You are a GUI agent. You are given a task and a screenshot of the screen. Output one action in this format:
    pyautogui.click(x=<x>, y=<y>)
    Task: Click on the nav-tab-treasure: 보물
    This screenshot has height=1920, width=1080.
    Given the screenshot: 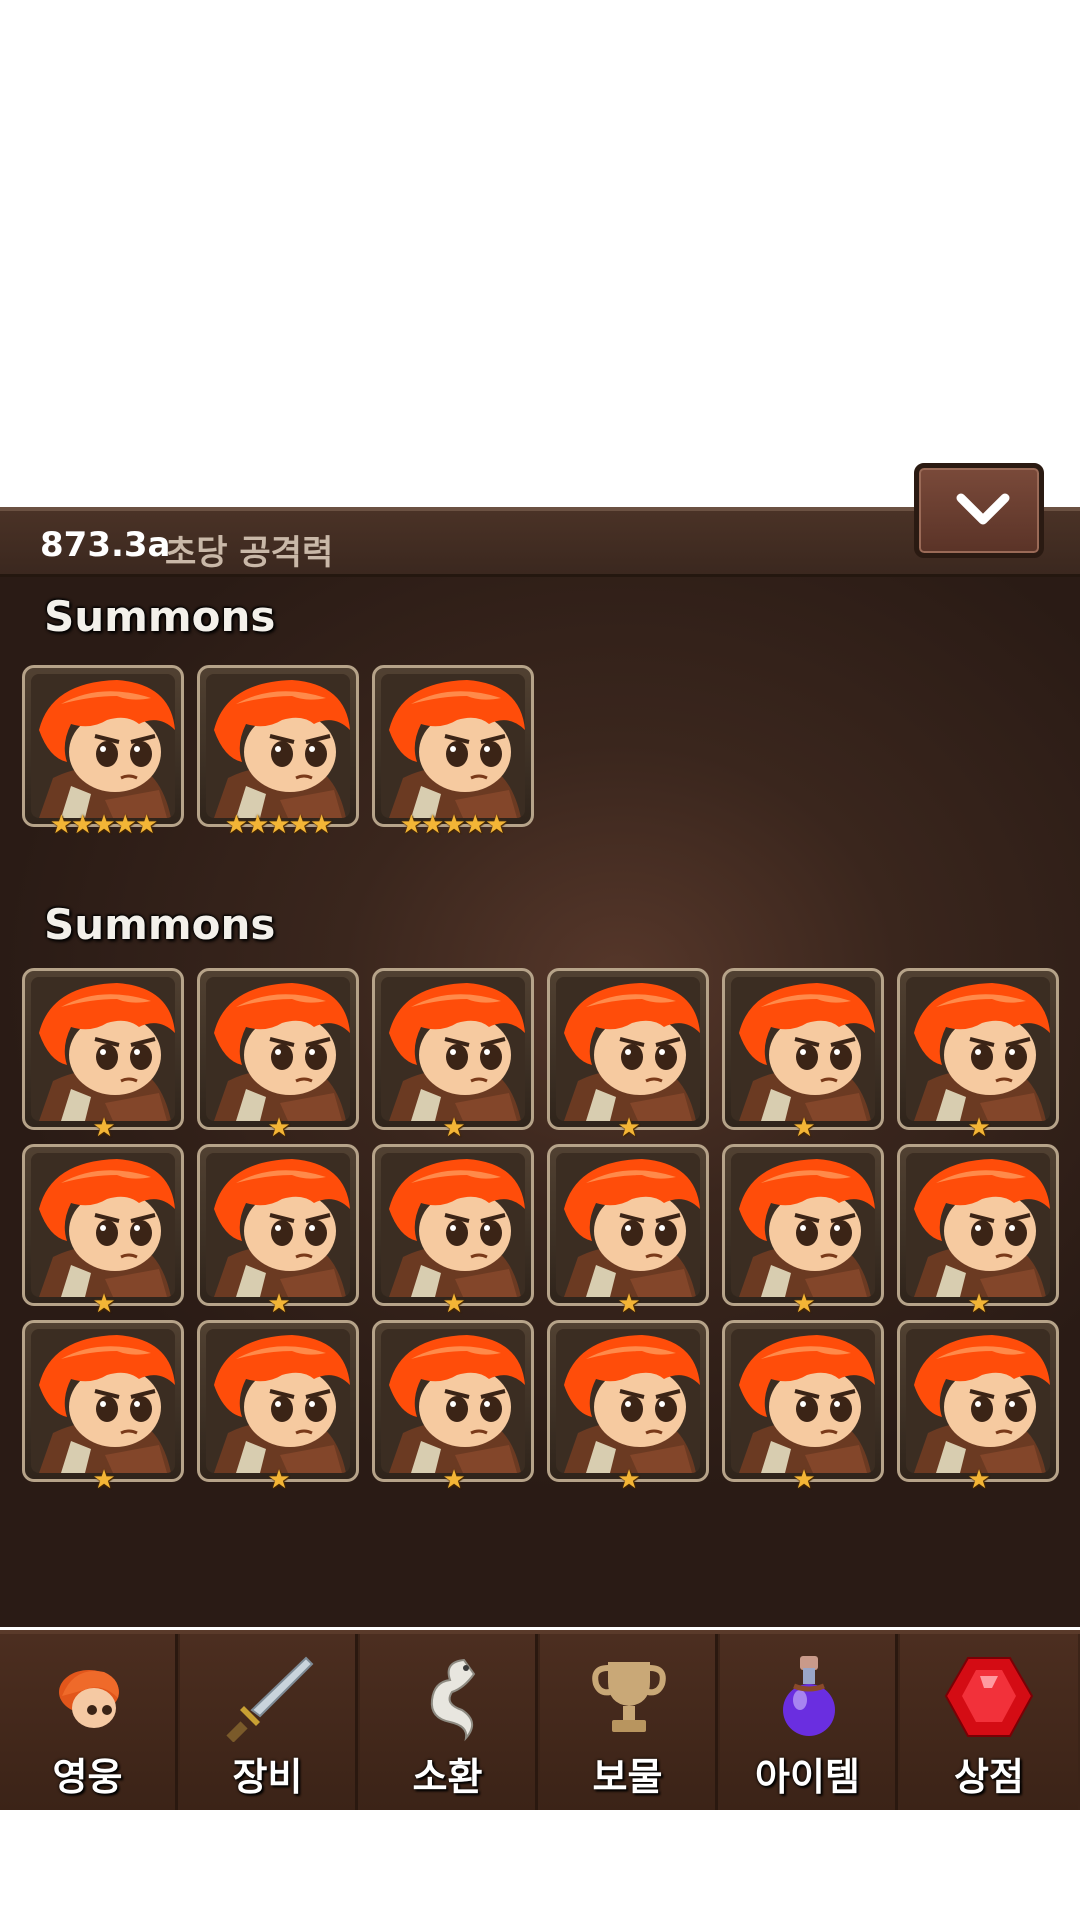 What is the action you would take?
    pyautogui.click(x=629, y=1722)
    